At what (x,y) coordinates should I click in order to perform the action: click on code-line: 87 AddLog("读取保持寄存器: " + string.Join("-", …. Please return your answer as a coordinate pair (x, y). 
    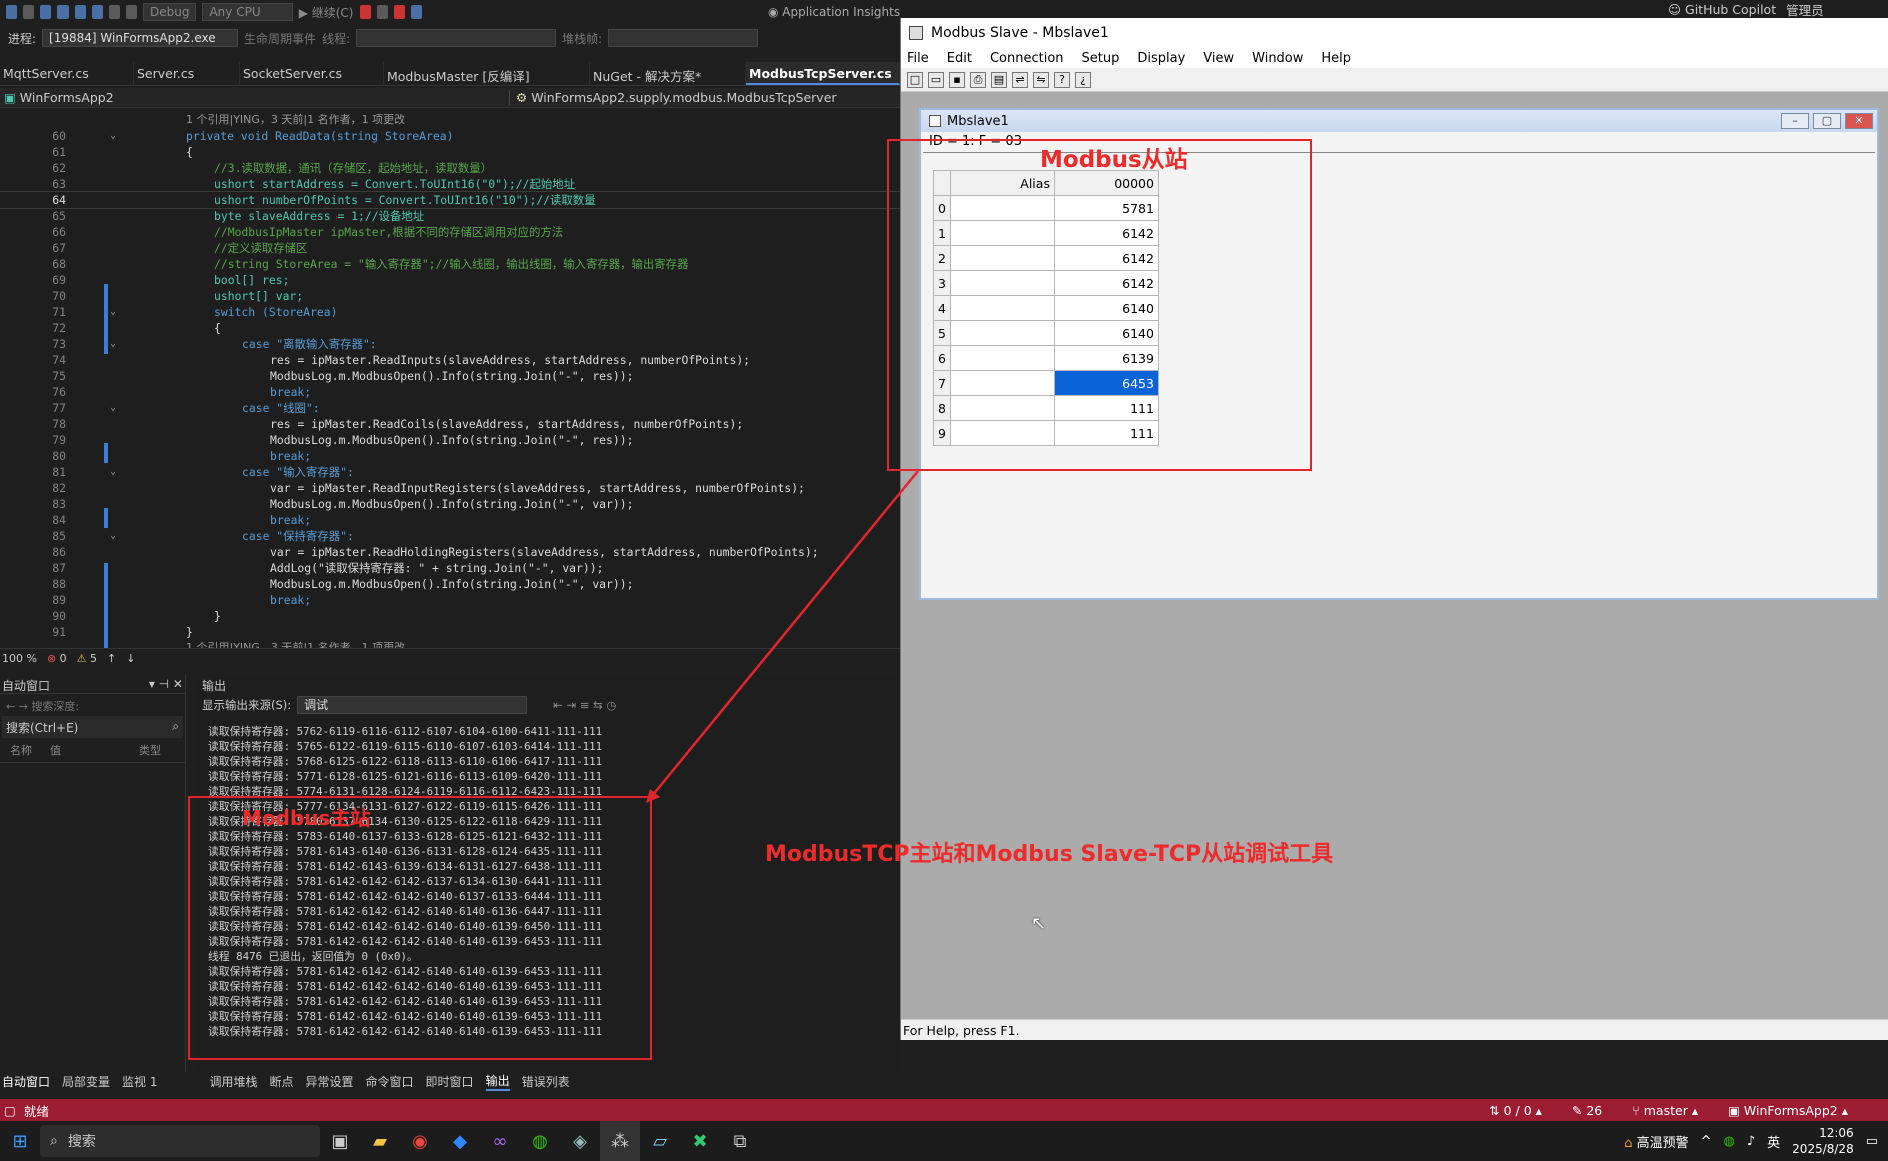
    Looking at the image, I should click on (450, 568).